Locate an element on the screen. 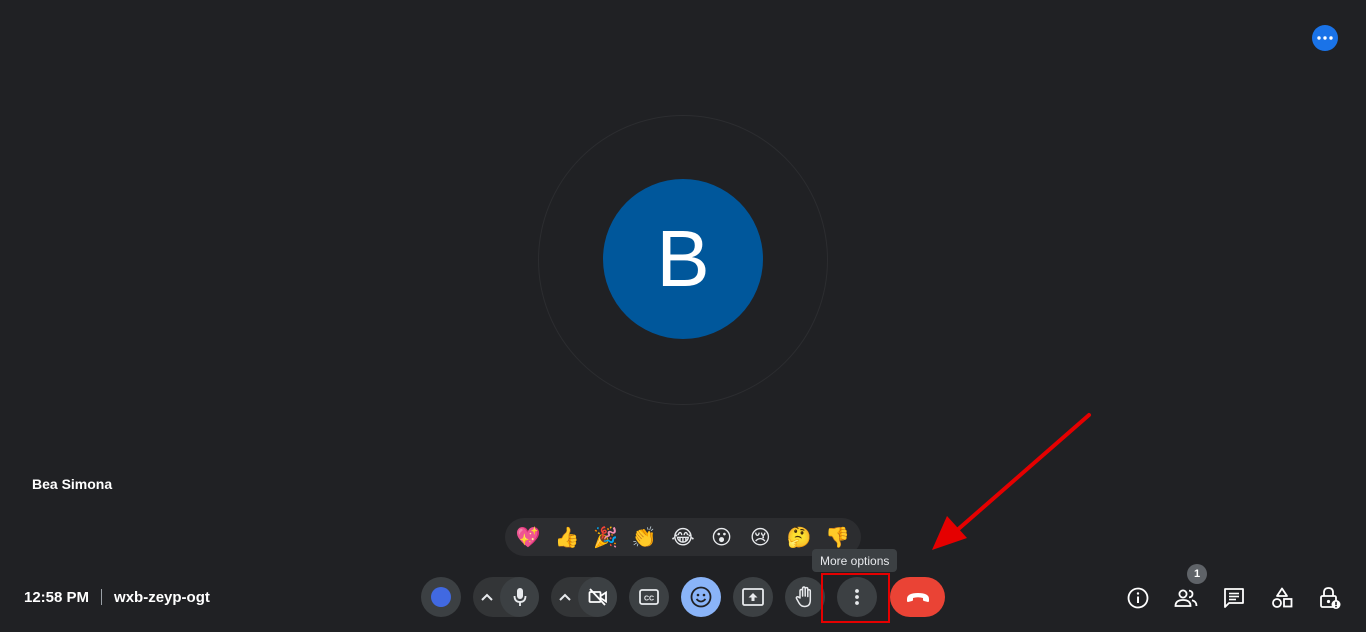 This screenshot has height=632, width=1366. svg-text: CC is located at coordinates (649, 599).